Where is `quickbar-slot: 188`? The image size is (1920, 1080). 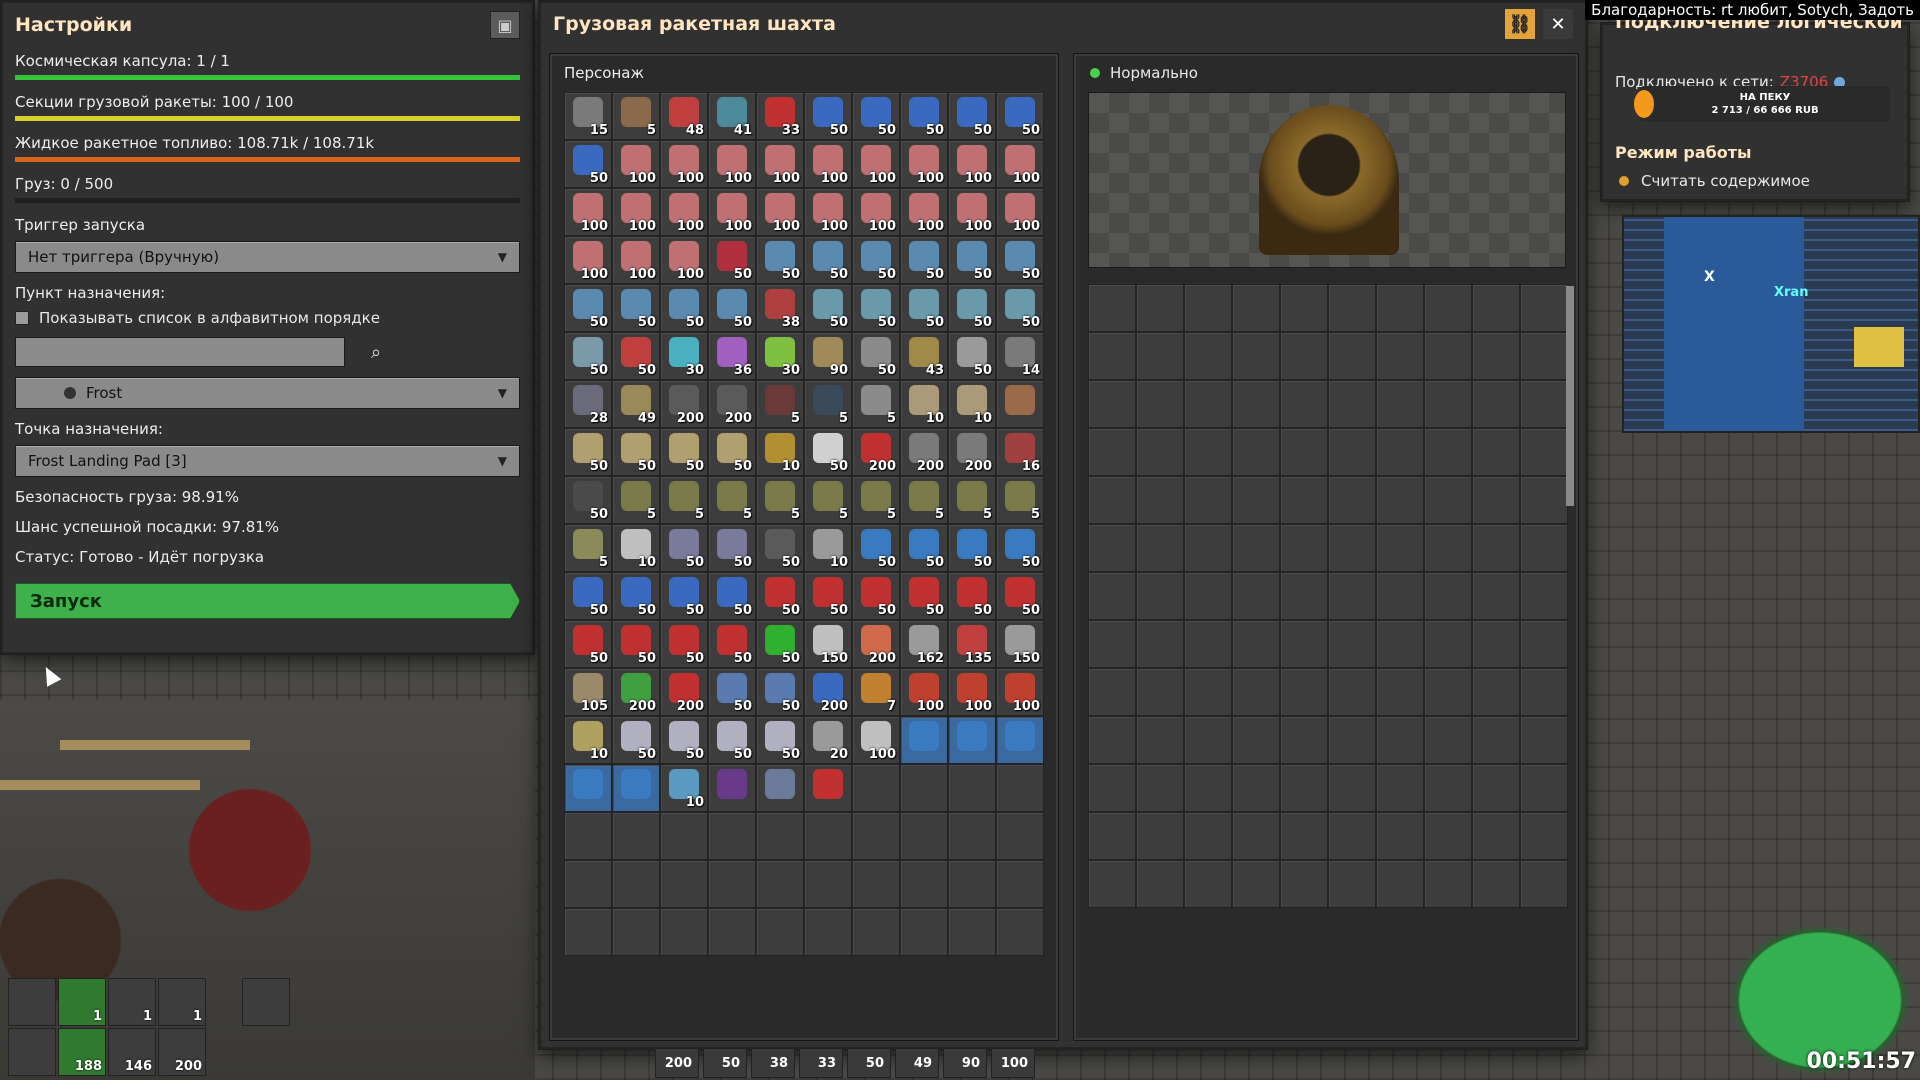
quickbar-slot: 188 is located at coordinates (82, 1052).